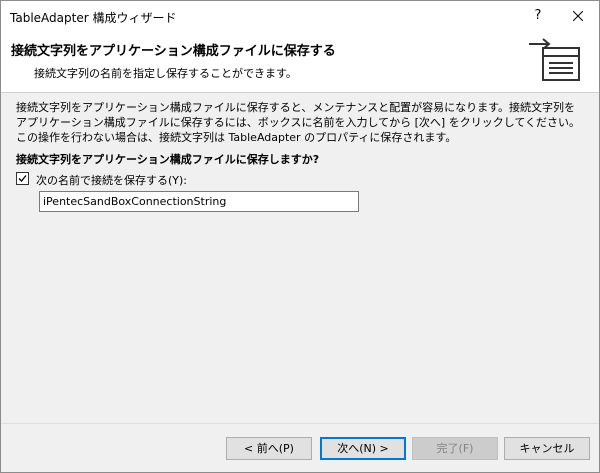 The image size is (600, 473). Describe the element at coordinates (173, 51) in the screenshot. I see `page-title: 接続文字列をアプリケーション構成ファイルに保存する` at that location.